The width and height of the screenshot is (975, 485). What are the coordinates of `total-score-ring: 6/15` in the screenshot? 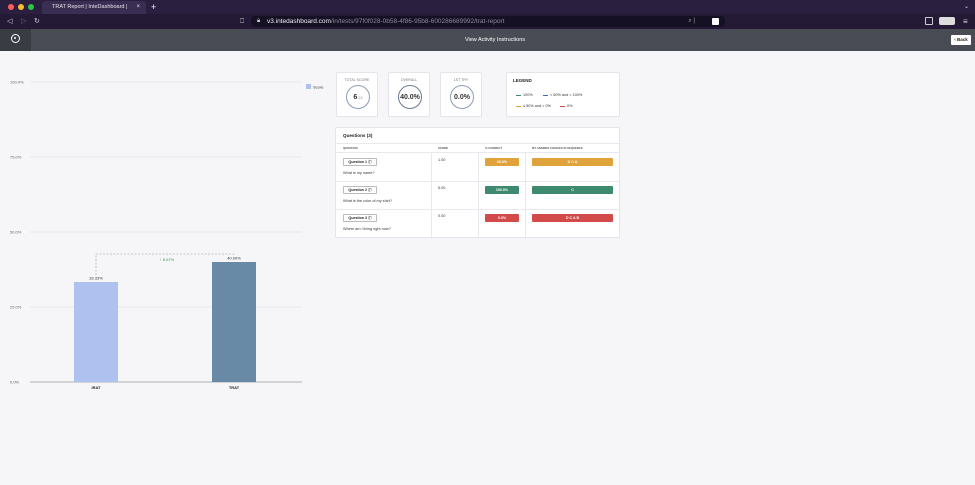 It's located at (358, 97).